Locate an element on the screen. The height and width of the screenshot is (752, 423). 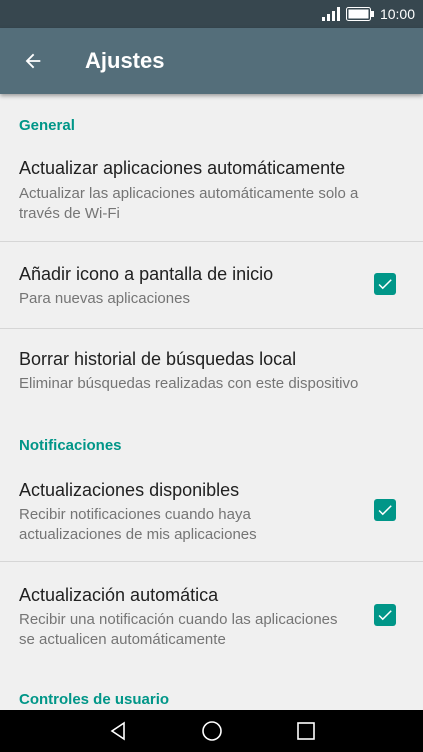
section-header-general: General is located at coordinates (47, 125).